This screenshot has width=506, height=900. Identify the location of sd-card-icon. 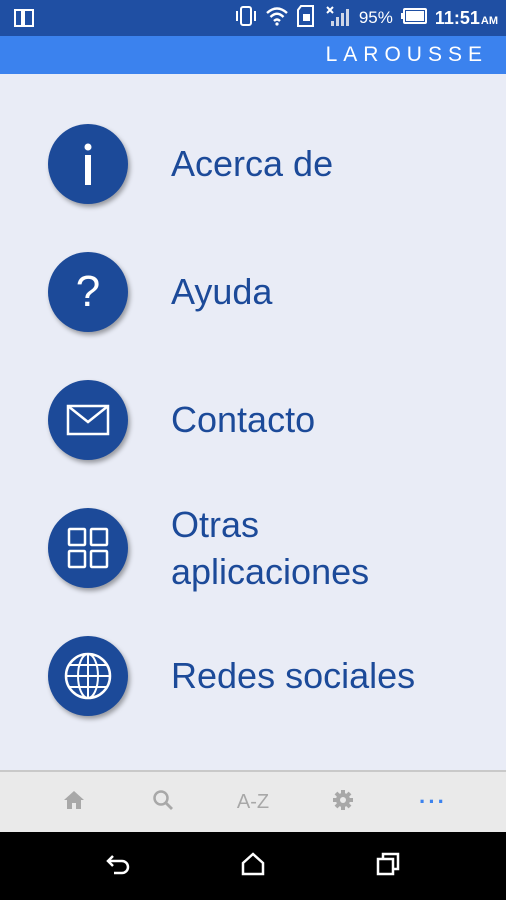
(306, 18).